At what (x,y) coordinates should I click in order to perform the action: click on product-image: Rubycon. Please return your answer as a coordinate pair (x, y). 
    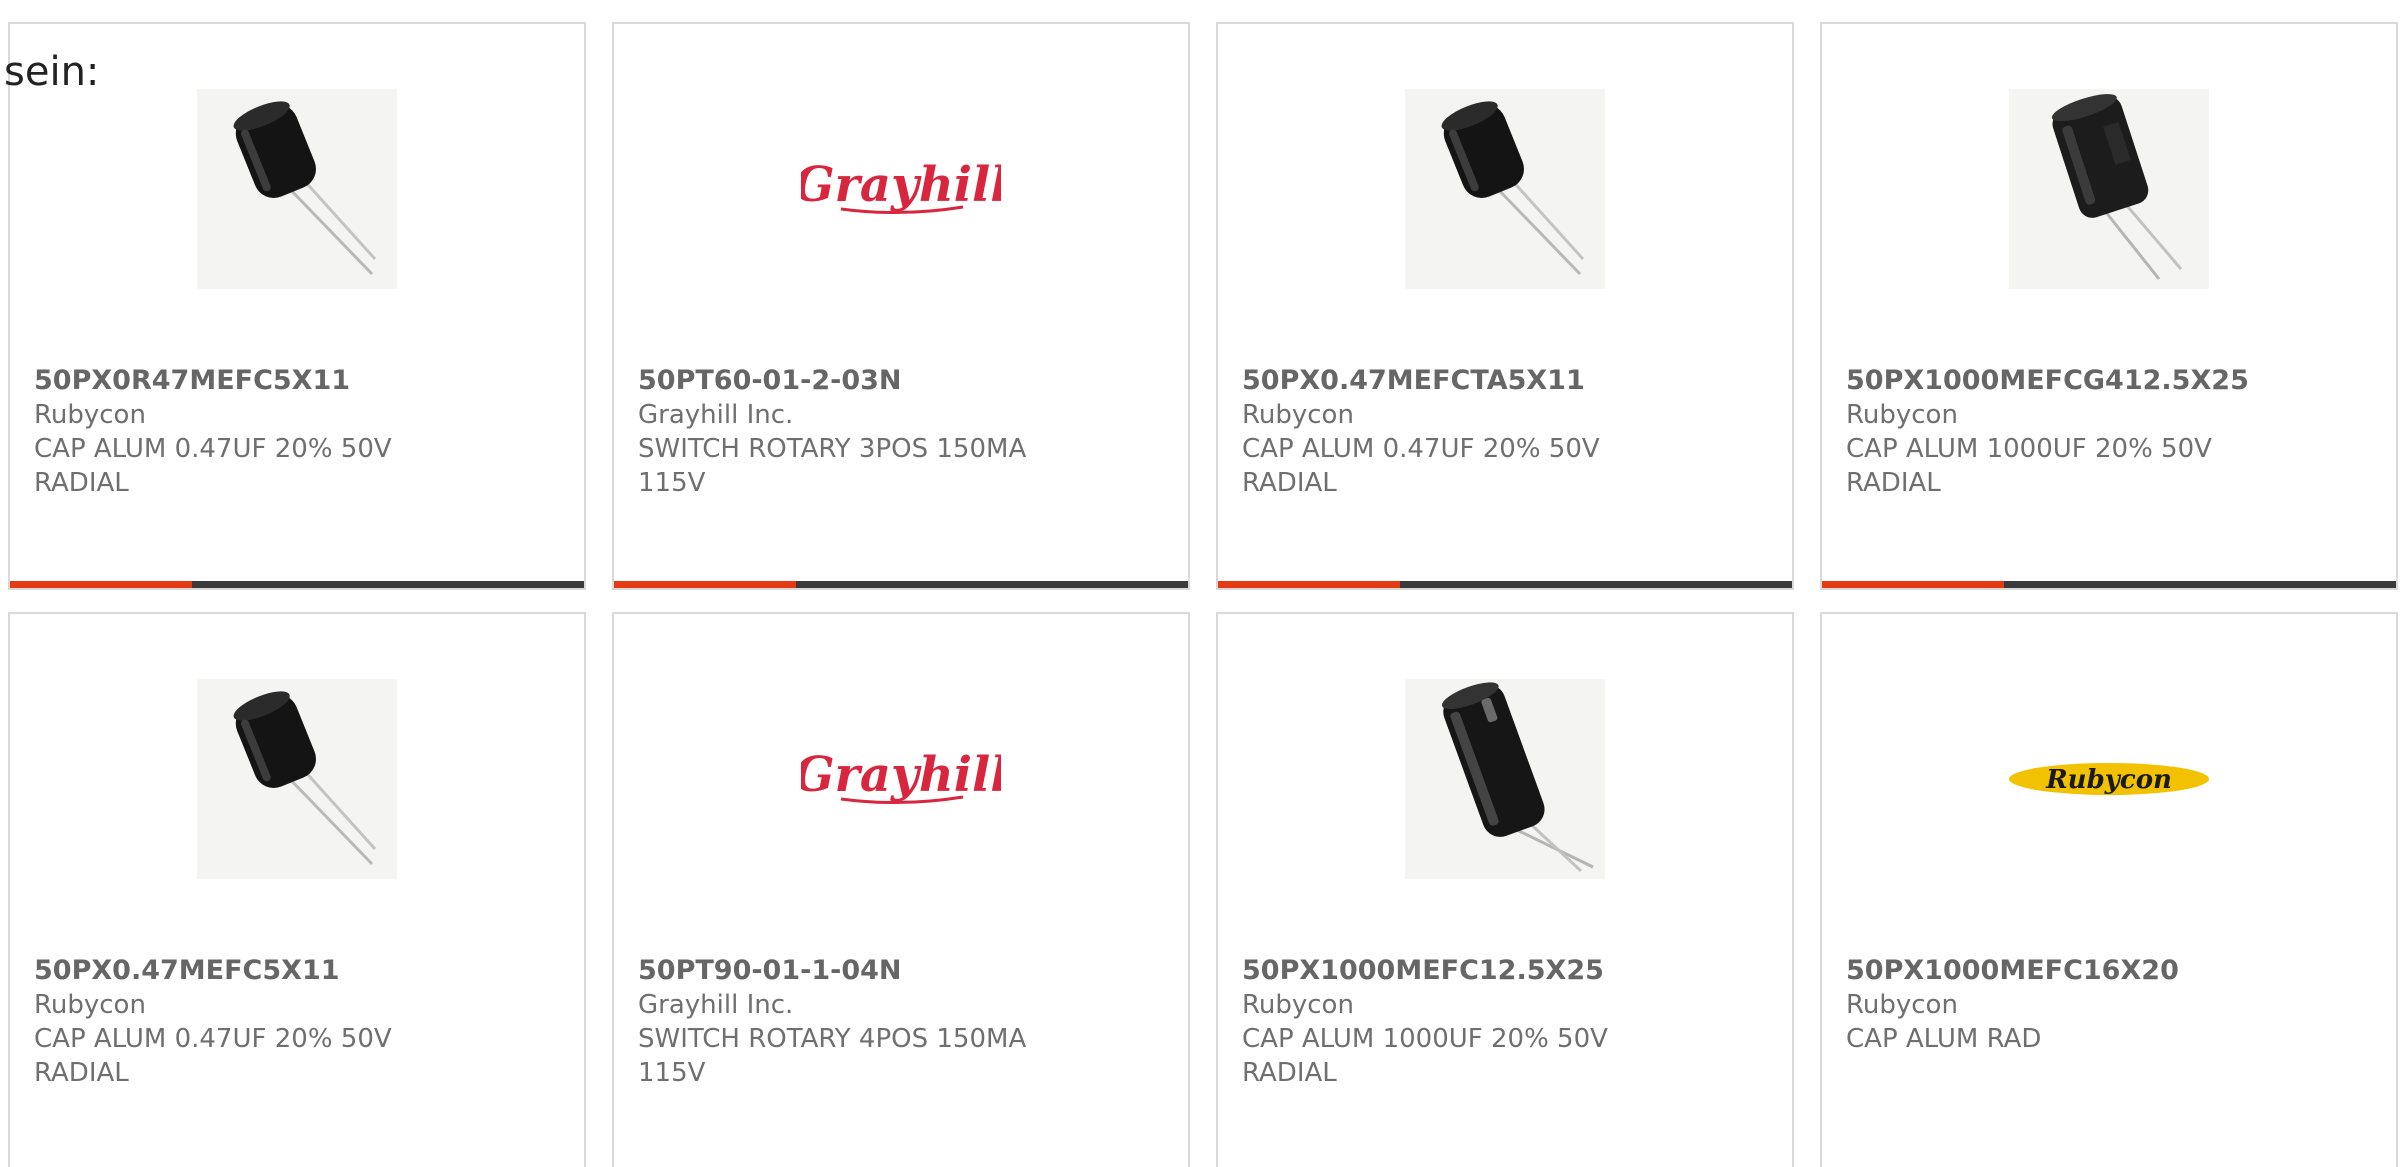
    Looking at the image, I should click on (2109, 779).